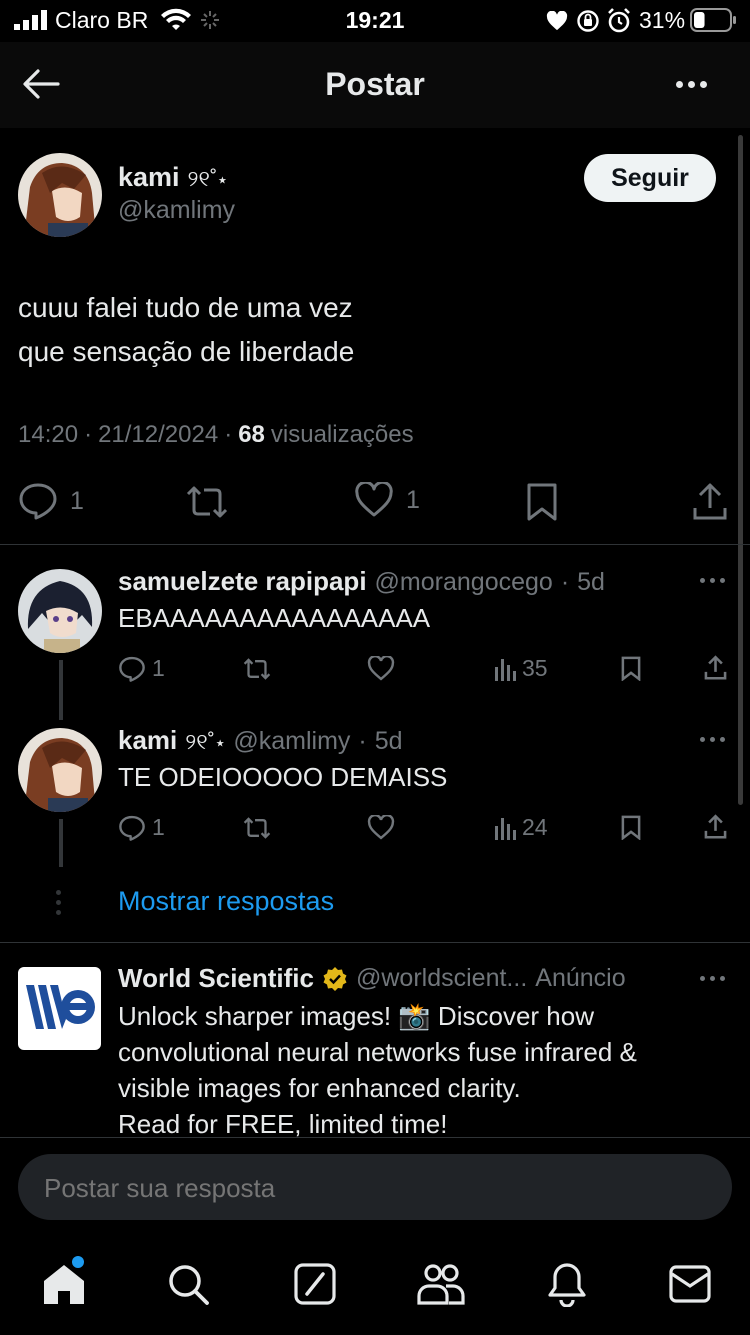 This screenshot has width=750, height=1335. I want to click on advertiser-logo, so click(59, 1008).